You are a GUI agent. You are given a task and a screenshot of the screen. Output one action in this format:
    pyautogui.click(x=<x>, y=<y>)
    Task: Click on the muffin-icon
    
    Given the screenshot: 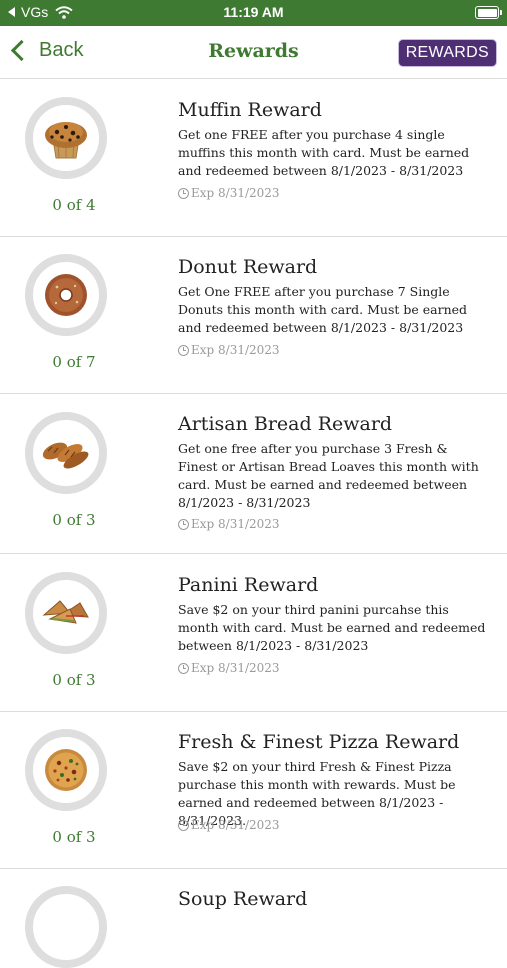 What is the action you would take?
    pyautogui.click(x=66, y=140)
    